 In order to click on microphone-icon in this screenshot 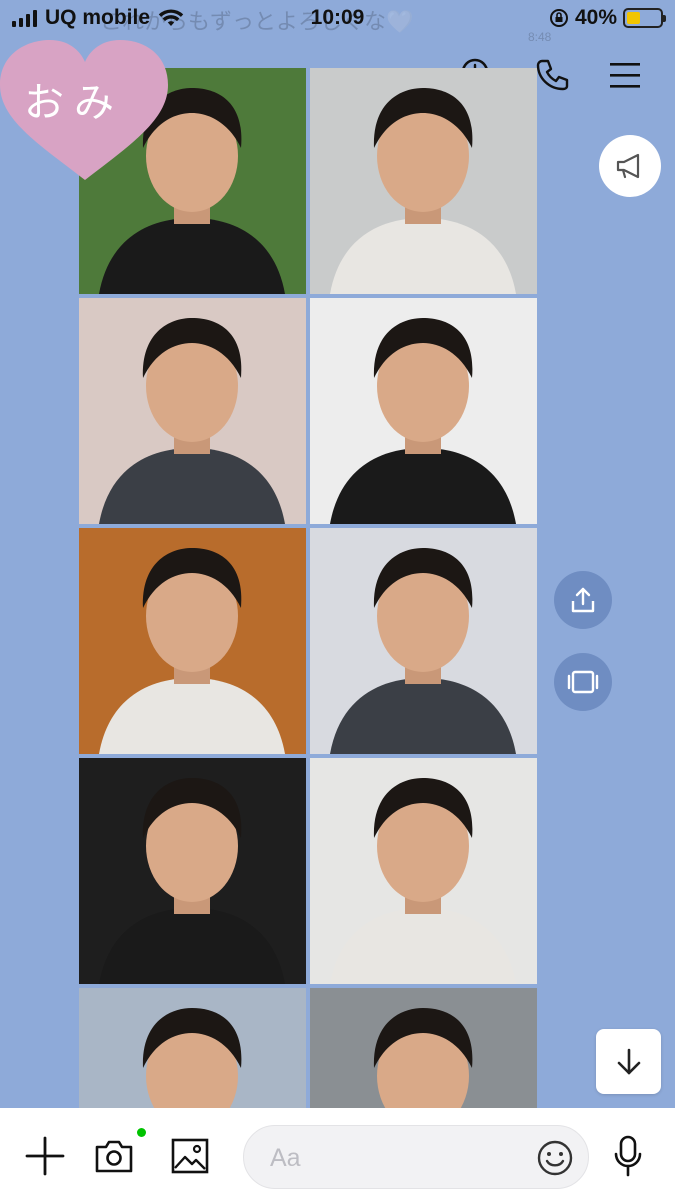, I will do `click(628, 1156)`.